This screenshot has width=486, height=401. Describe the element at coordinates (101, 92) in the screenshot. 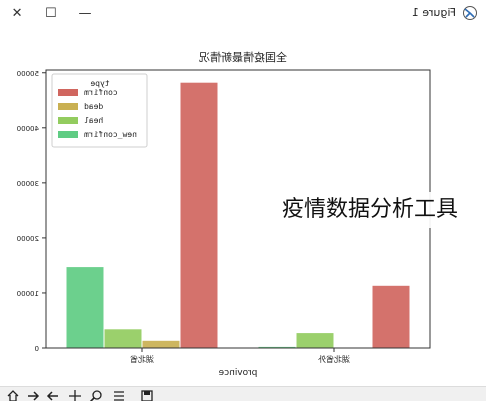

I see `legend-label-confirm: confirm` at that location.